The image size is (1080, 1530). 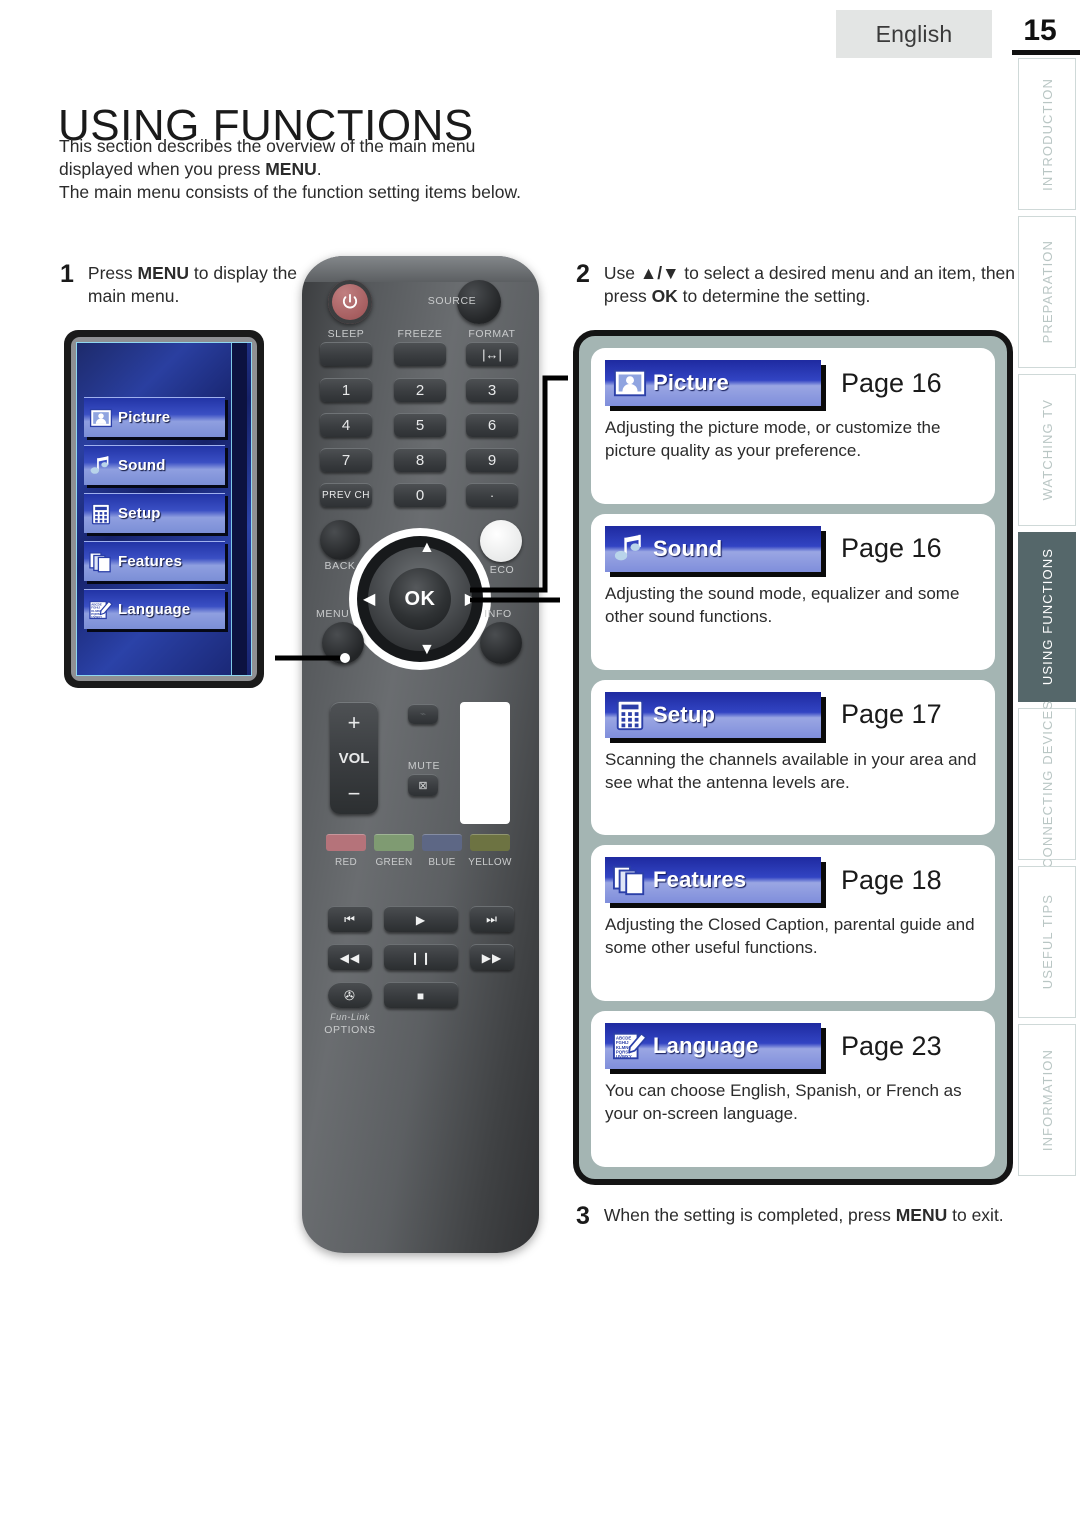 What do you see at coordinates (891, 880) in the screenshot?
I see `menu-card-page-reference: Page 18` at bounding box center [891, 880].